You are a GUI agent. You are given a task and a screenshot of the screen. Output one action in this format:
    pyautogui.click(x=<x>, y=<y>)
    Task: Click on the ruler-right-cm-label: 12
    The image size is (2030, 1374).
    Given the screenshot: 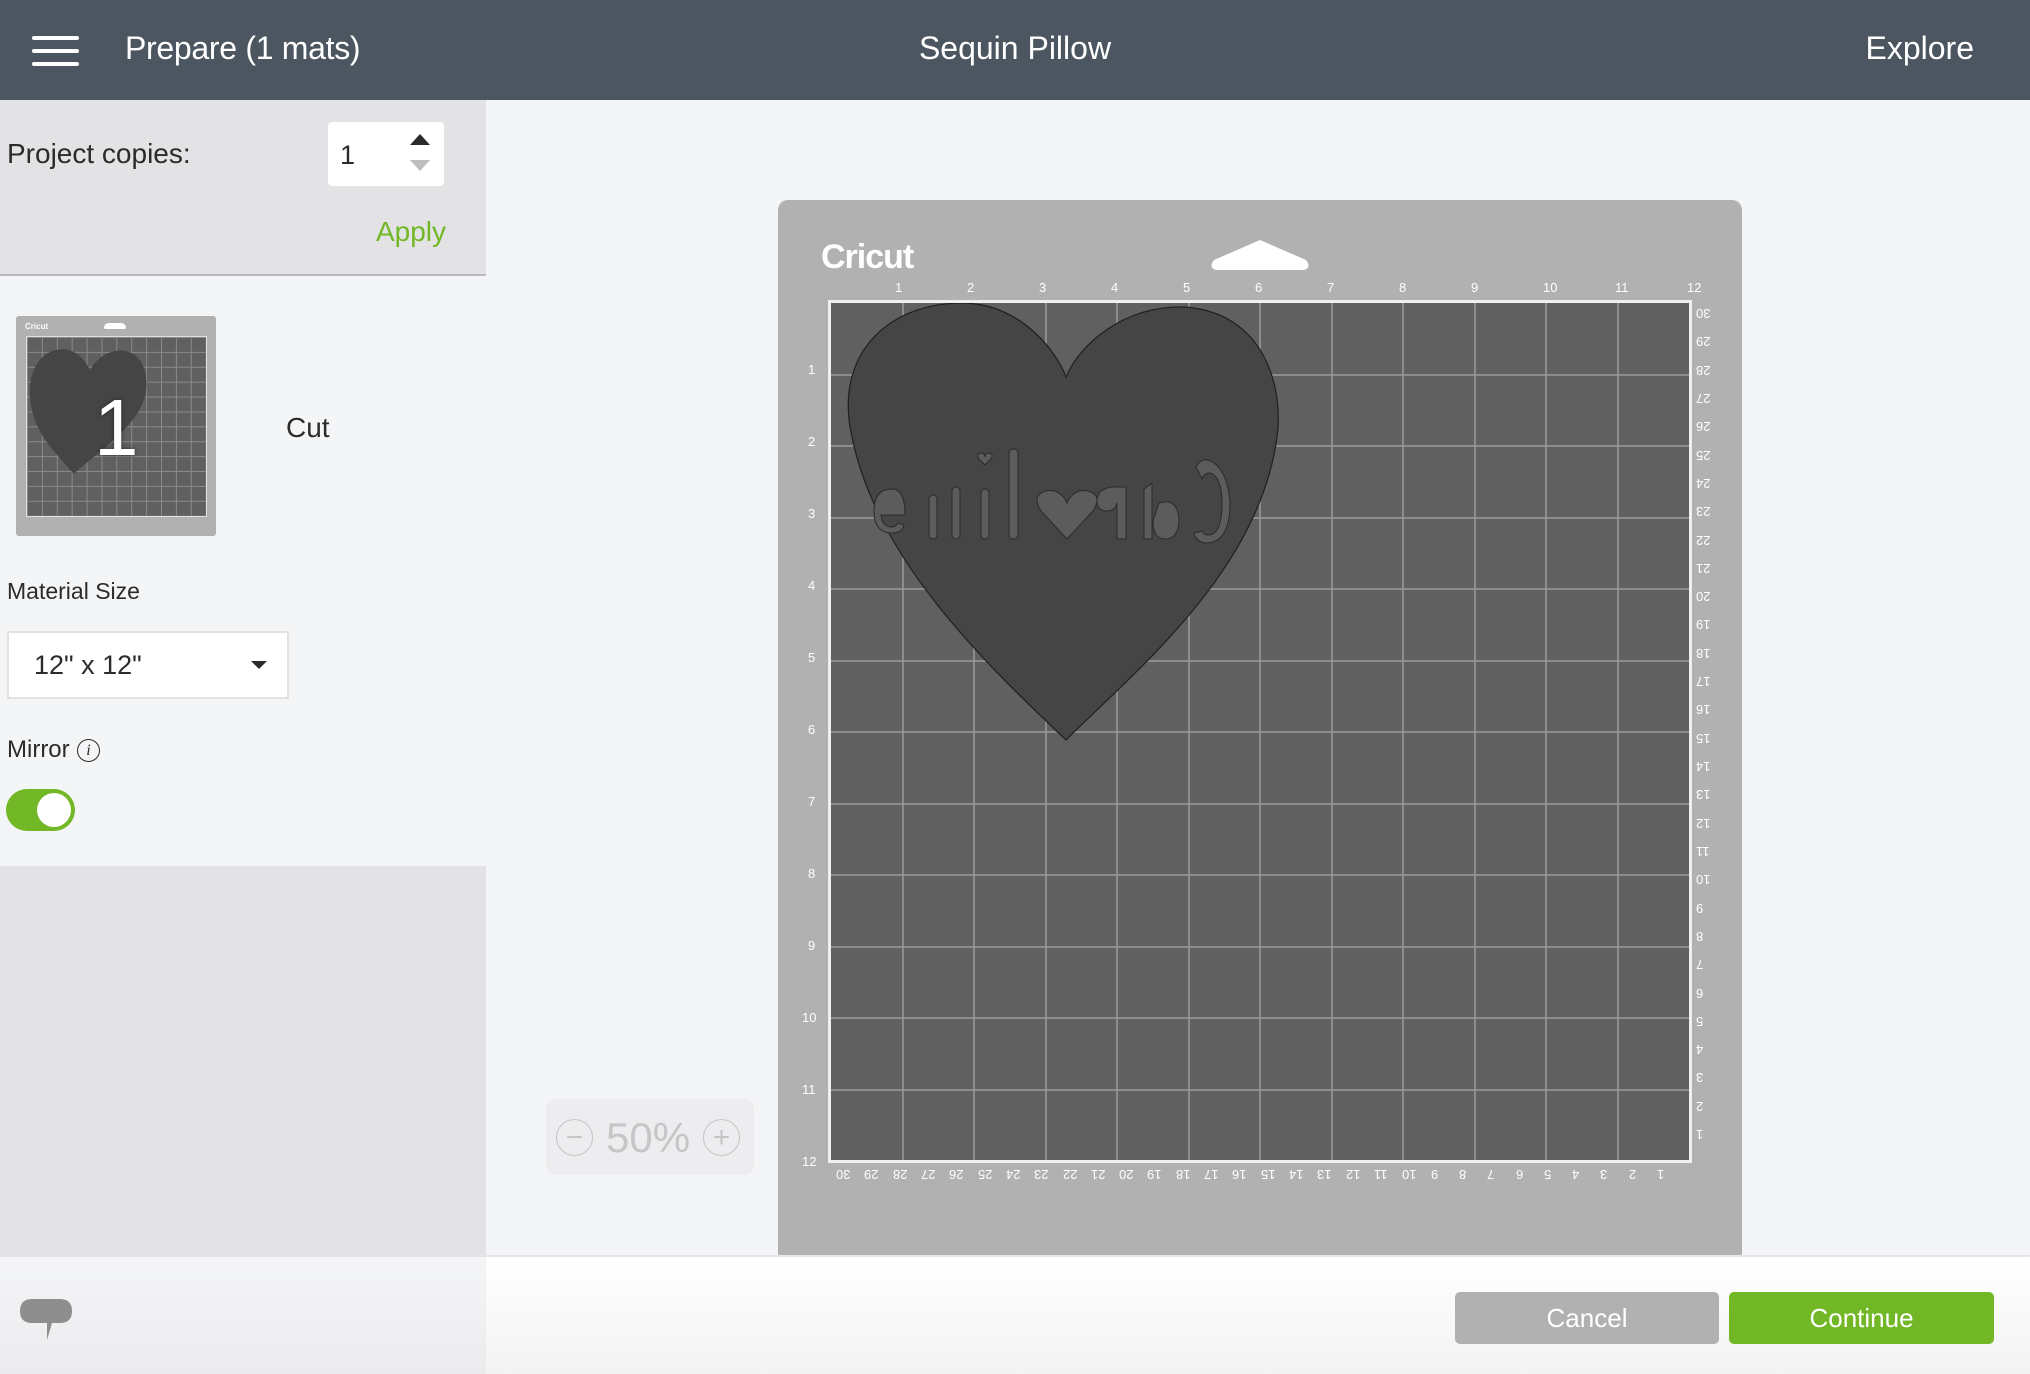 What is the action you would take?
    pyautogui.click(x=1703, y=823)
    